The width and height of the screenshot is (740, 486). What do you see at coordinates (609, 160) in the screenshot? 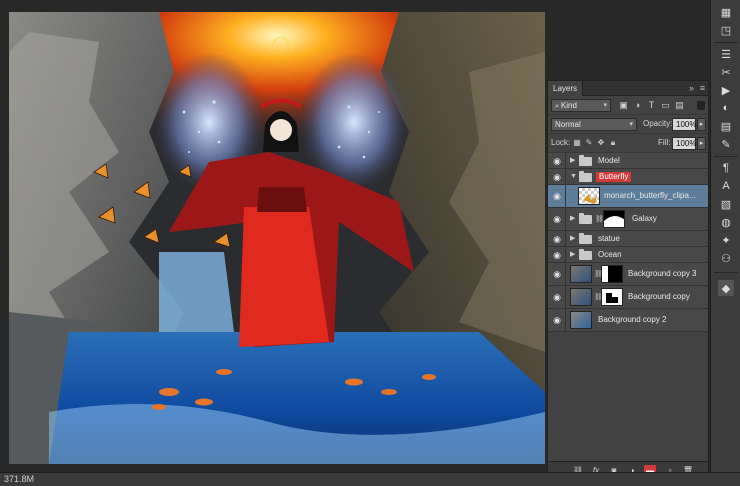
I see `layer-name: Model` at bounding box center [609, 160].